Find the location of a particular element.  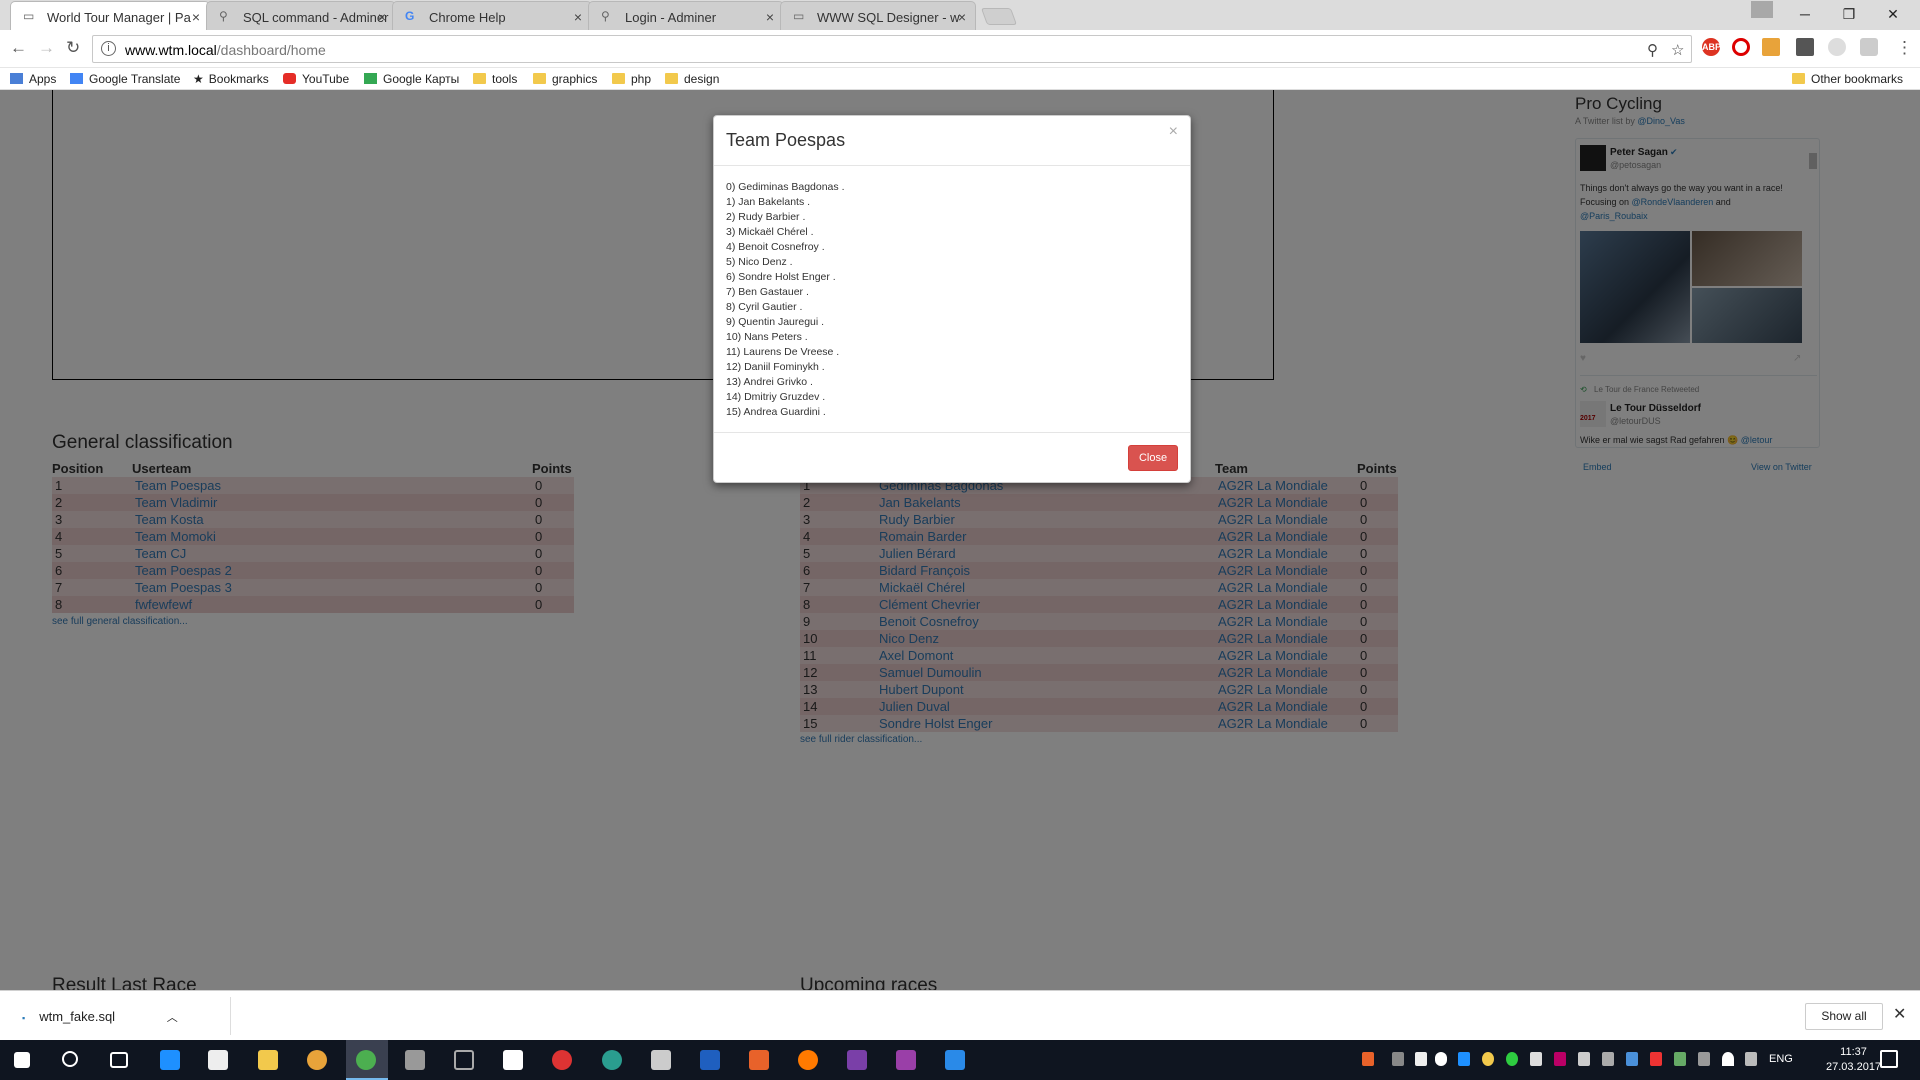

chrome-icon is located at coordinates (366, 1060).